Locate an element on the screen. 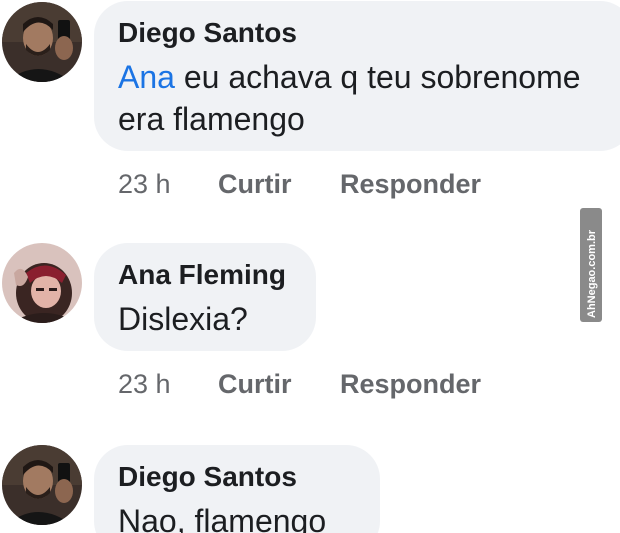 The width and height of the screenshot is (620, 533). comment-author: Ana Fleming is located at coordinates (217, 275).